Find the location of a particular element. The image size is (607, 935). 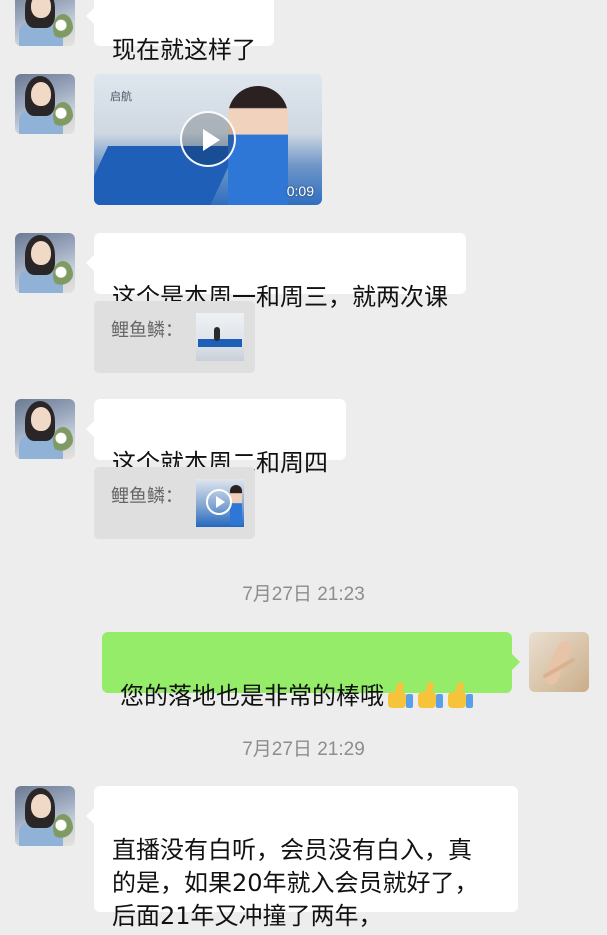

chat-timestamp: 7月27日 21:23 is located at coordinates (303, 594).